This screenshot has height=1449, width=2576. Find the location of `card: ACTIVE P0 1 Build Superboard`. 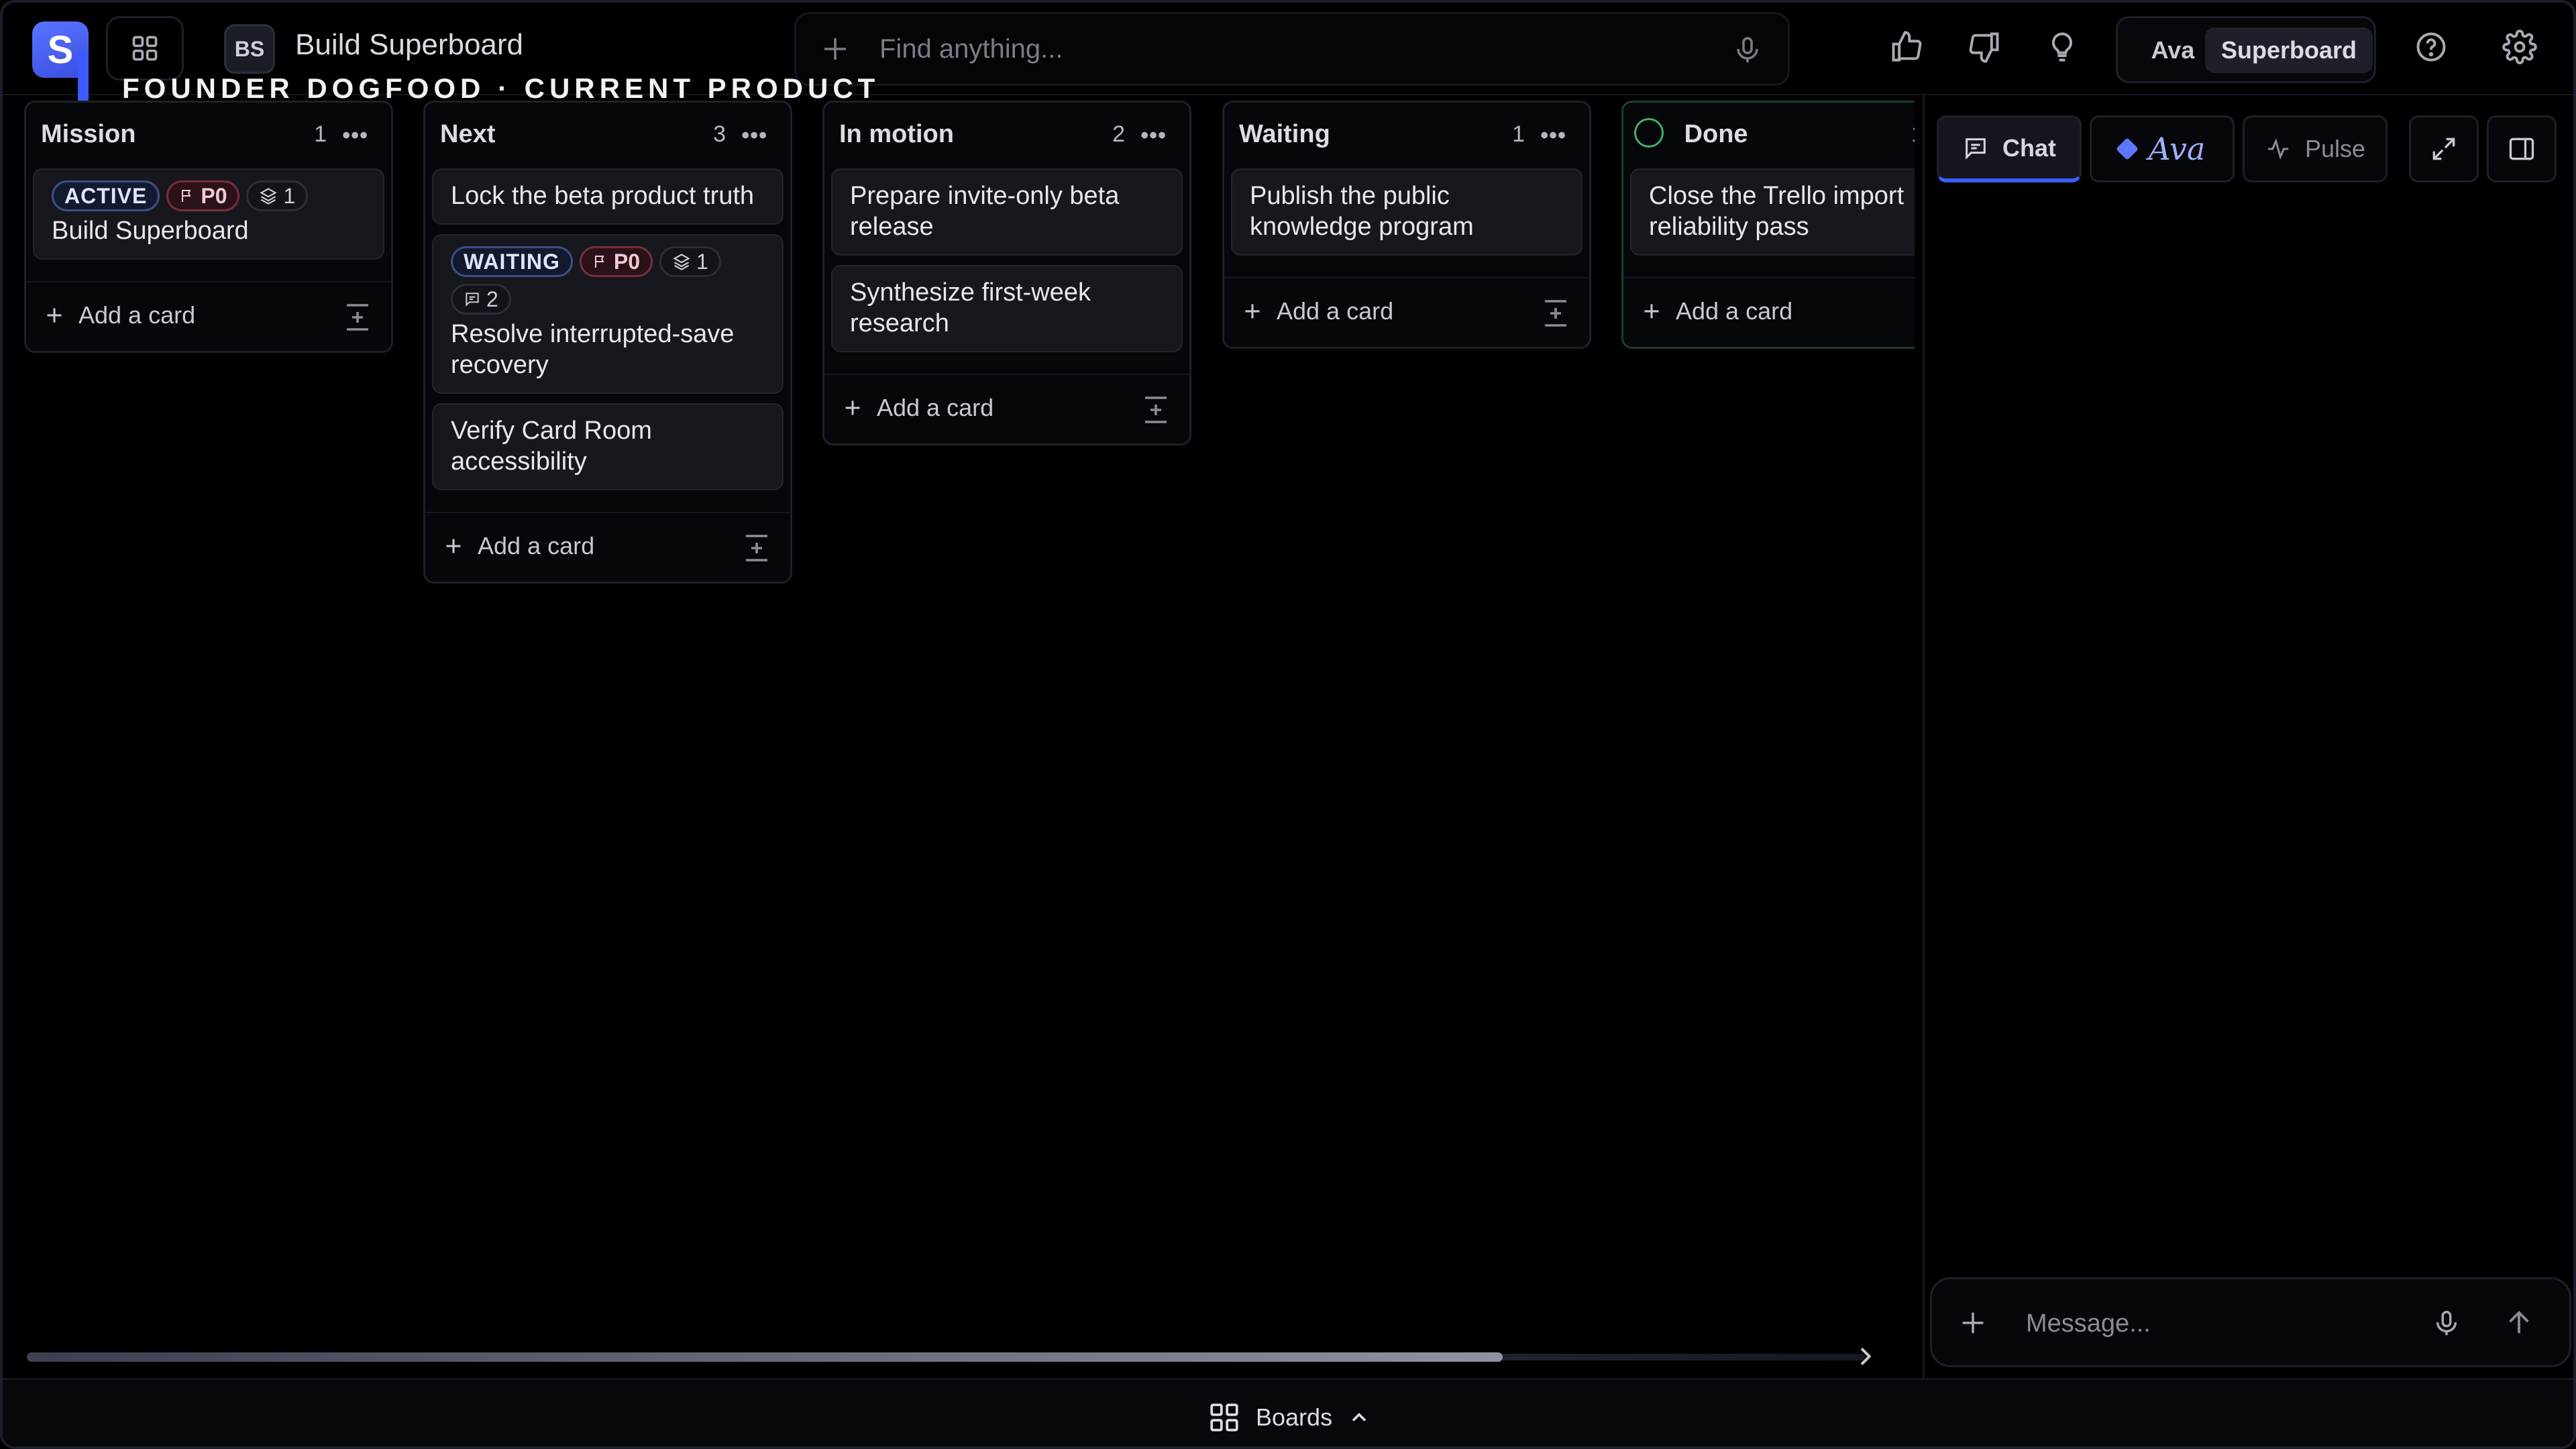

card: ACTIVE P0 1 Build Superboard is located at coordinates (208, 214).